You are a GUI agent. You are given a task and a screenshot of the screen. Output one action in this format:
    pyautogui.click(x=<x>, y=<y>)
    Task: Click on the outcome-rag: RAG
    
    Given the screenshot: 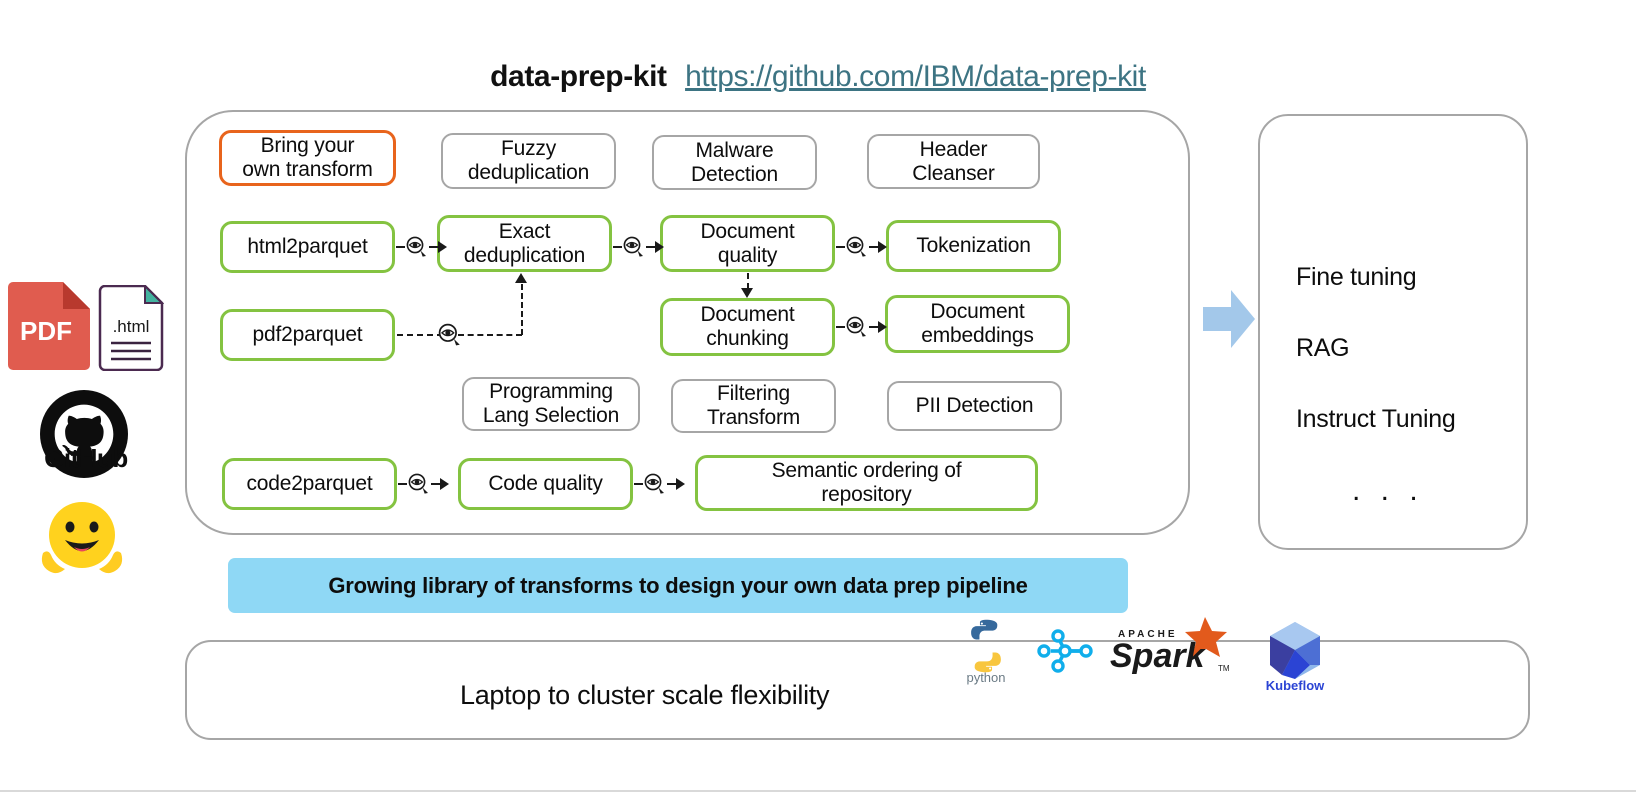 What is the action you would take?
    pyautogui.click(x=1323, y=348)
    